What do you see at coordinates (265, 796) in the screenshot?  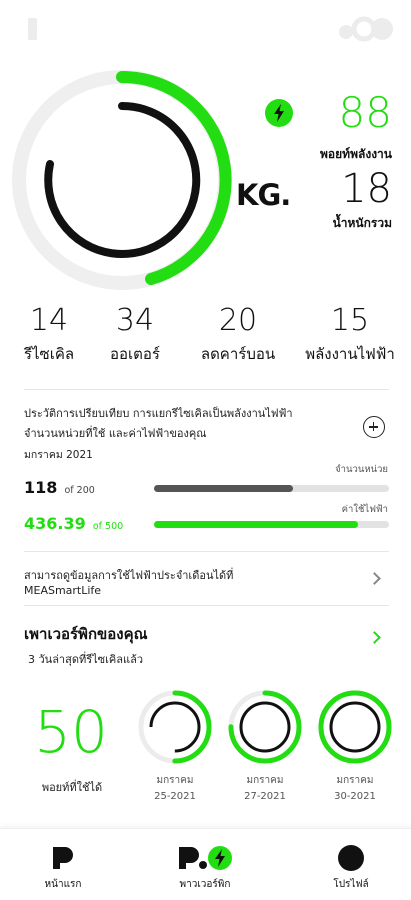 I see `day-date: 27-2021` at bounding box center [265, 796].